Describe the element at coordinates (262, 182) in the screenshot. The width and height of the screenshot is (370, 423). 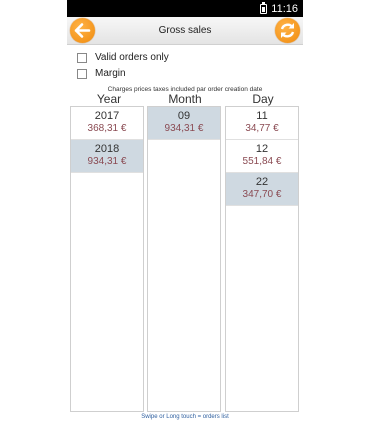
I see `day-key: 22` at that location.